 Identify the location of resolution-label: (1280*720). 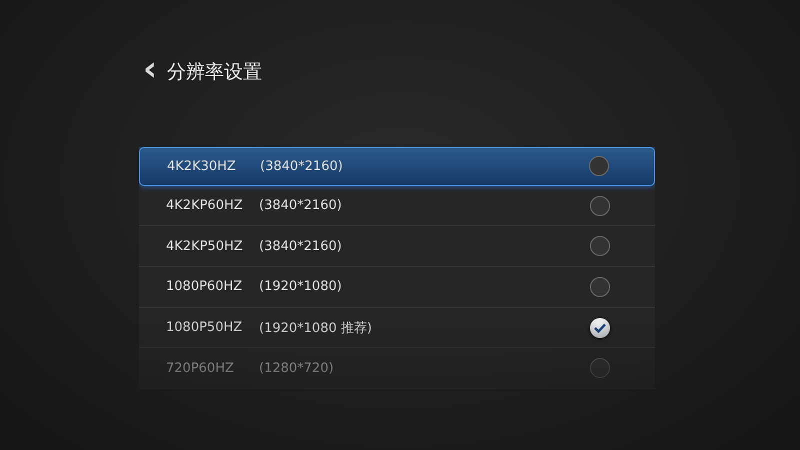
(297, 368).